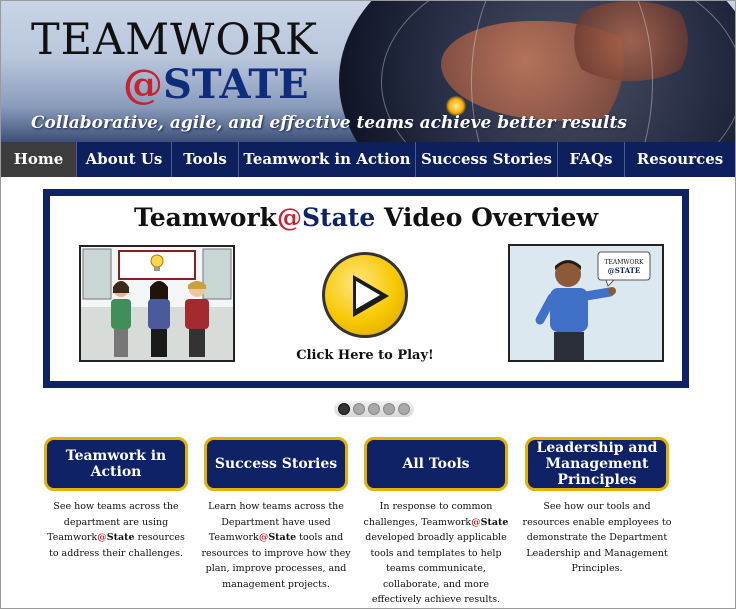 This screenshot has height=609, width=736. What do you see at coordinates (368, 295) in the screenshot?
I see `play-icon-inner` at bounding box center [368, 295].